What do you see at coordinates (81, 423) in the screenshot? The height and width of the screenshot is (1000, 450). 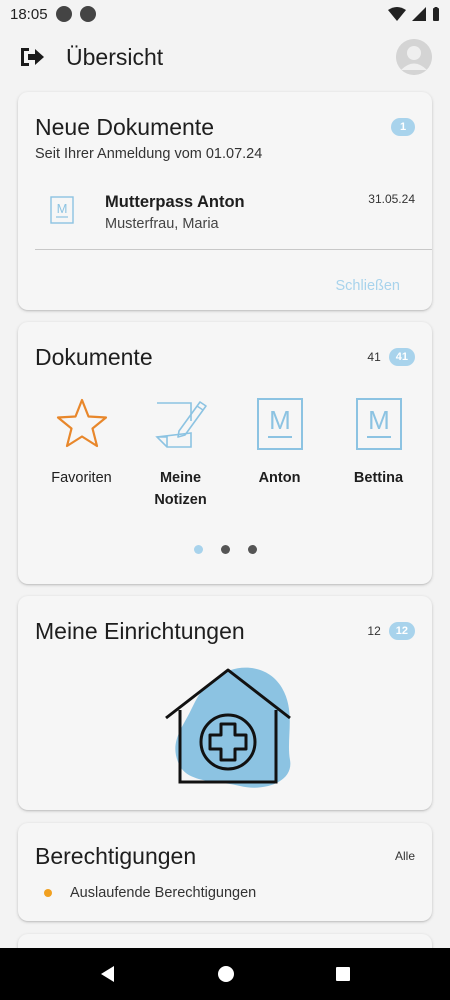 I see `star-icon` at bounding box center [81, 423].